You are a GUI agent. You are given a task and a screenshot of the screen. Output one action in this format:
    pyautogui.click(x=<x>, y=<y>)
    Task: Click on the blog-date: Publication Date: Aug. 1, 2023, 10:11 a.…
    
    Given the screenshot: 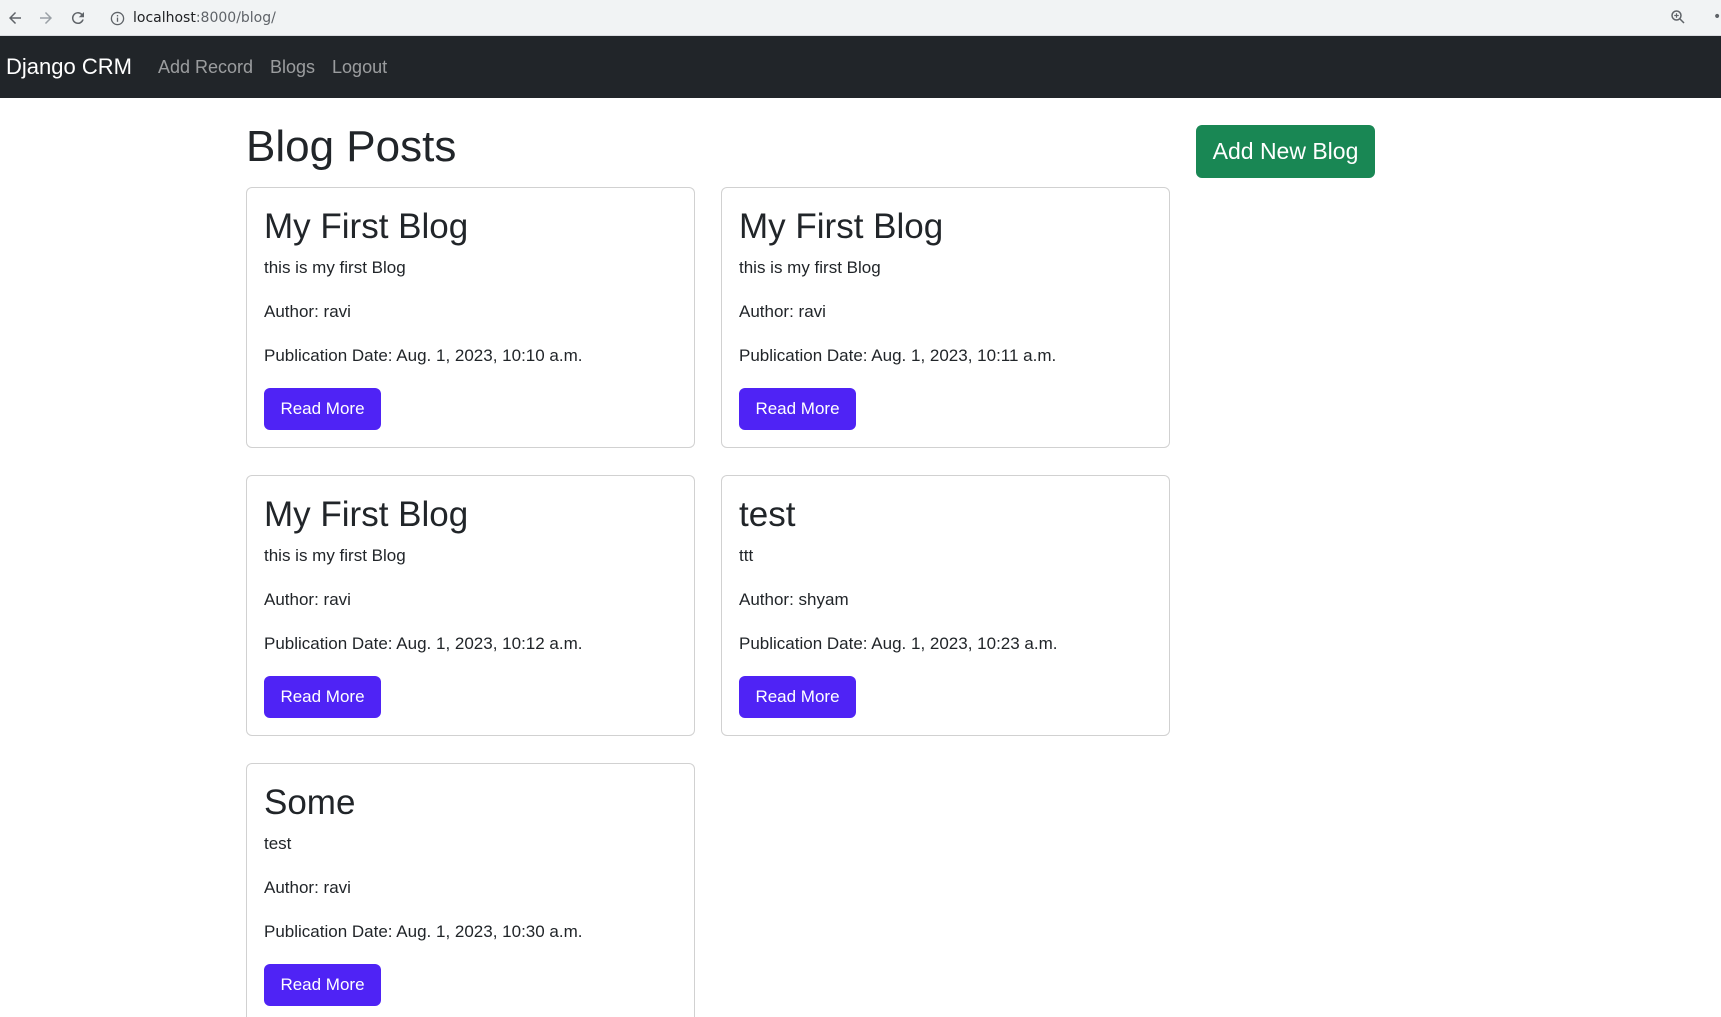 What is the action you would take?
    pyautogui.click(x=898, y=355)
    